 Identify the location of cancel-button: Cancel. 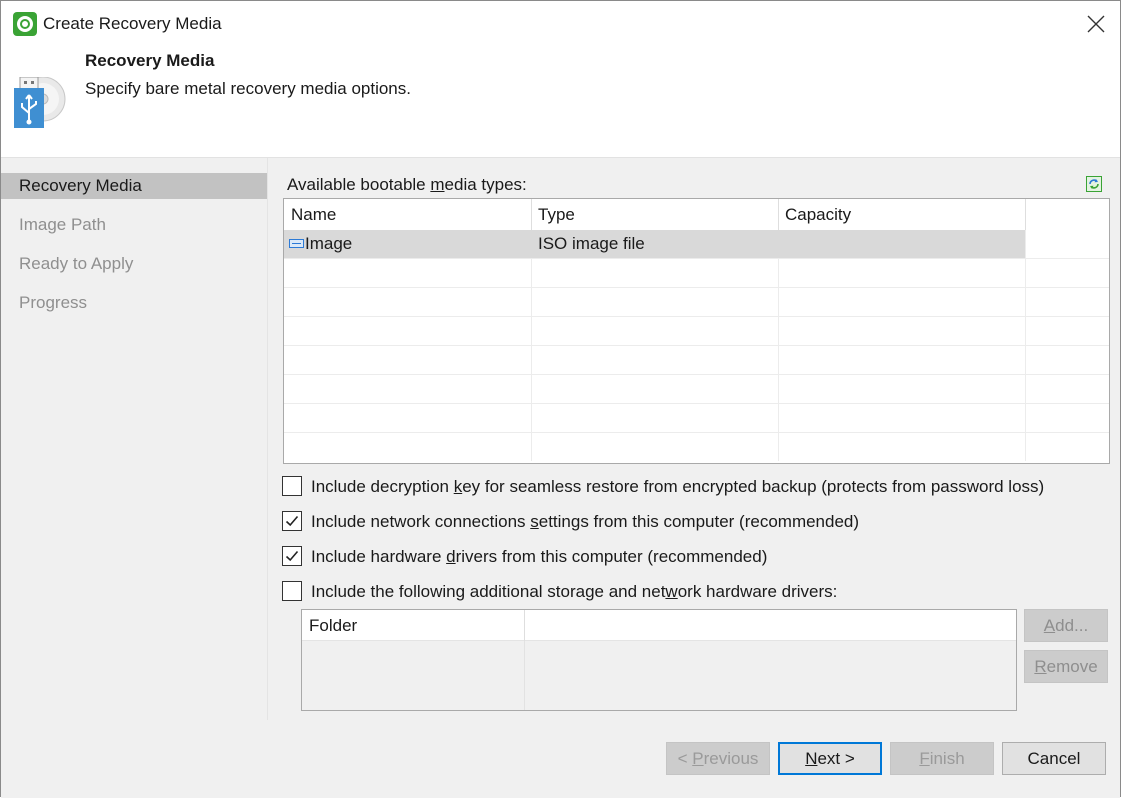
(1054, 758).